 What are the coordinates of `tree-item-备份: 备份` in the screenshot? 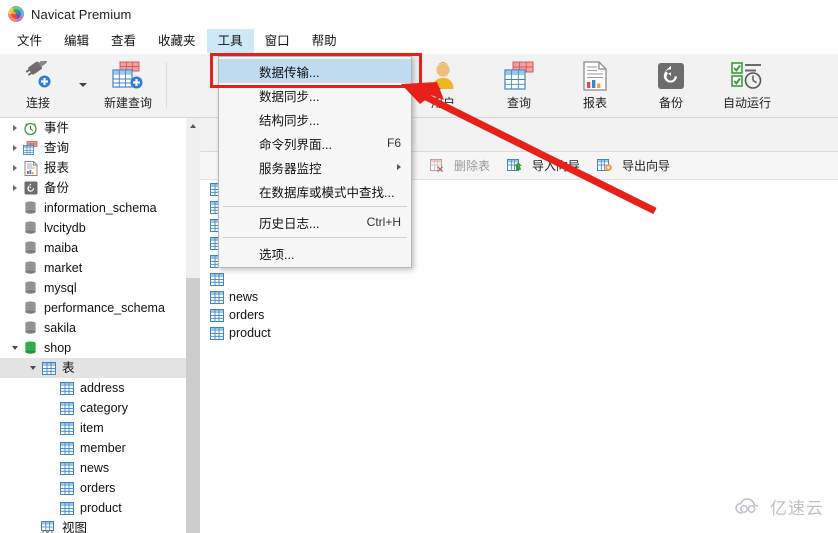 It's located at (100, 188).